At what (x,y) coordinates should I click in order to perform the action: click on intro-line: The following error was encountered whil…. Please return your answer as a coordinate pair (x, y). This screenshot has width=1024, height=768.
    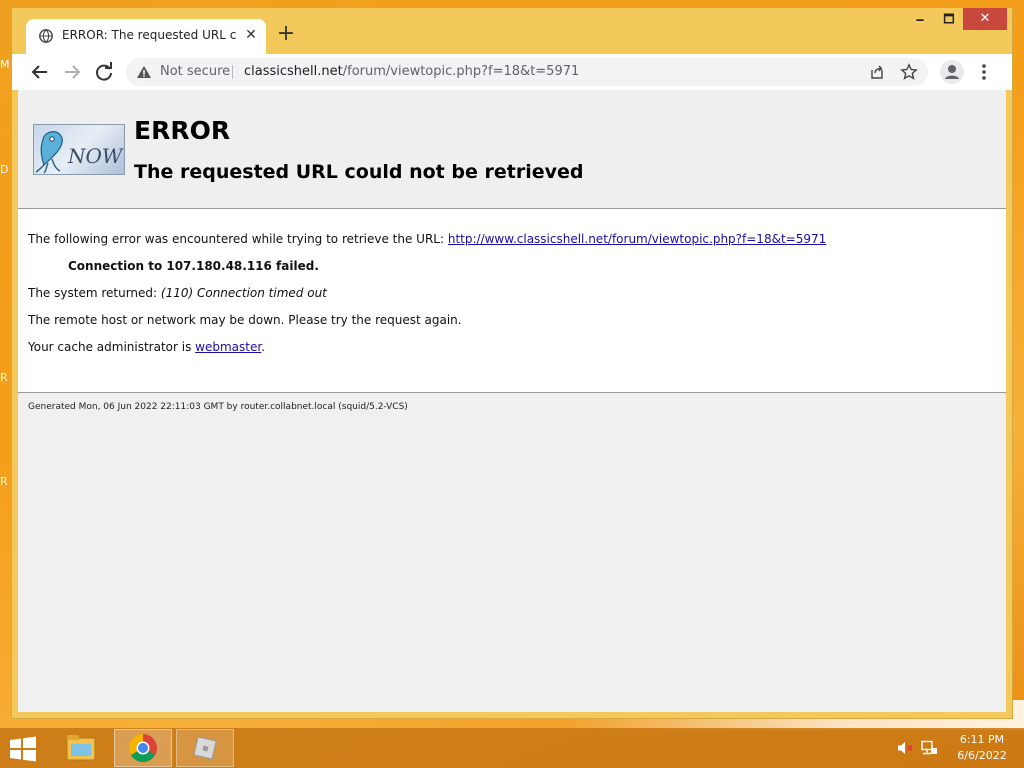
    Looking at the image, I should click on (427, 239).